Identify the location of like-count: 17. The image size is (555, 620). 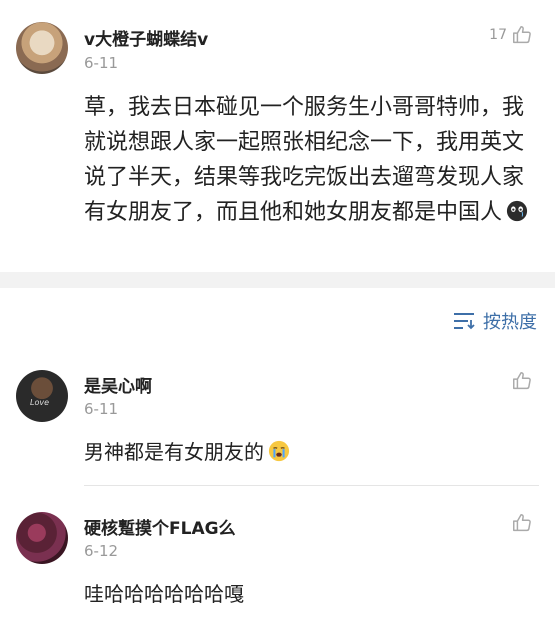
(498, 35).